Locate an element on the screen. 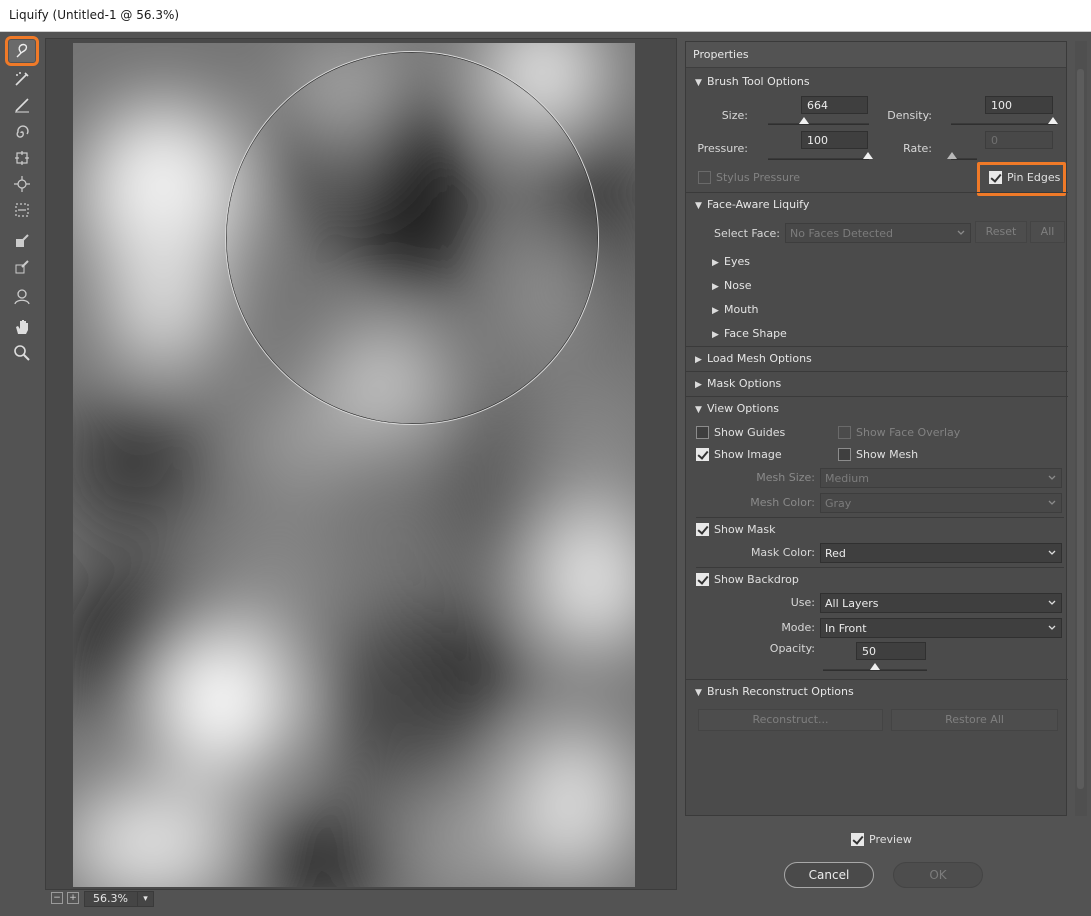  restore-all-button: Restore All is located at coordinates (974, 720).